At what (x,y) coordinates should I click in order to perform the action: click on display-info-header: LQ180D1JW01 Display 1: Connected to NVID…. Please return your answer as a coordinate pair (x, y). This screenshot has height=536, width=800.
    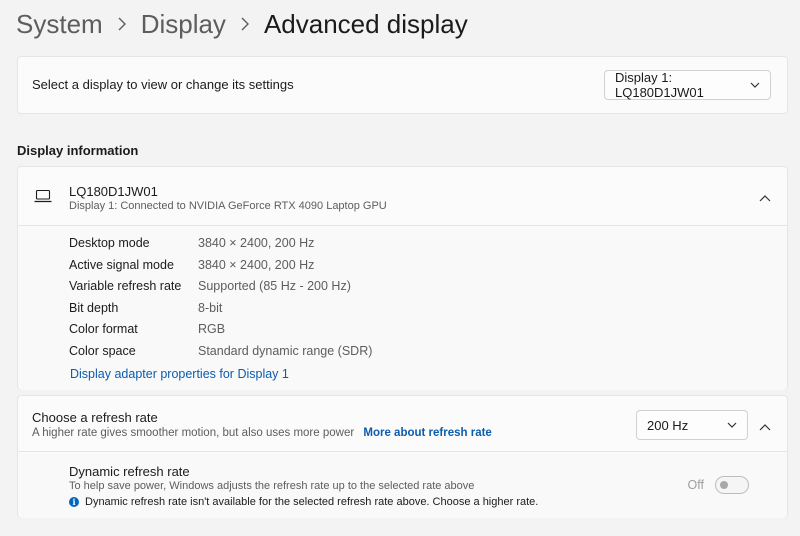
    Looking at the image, I should click on (402, 196).